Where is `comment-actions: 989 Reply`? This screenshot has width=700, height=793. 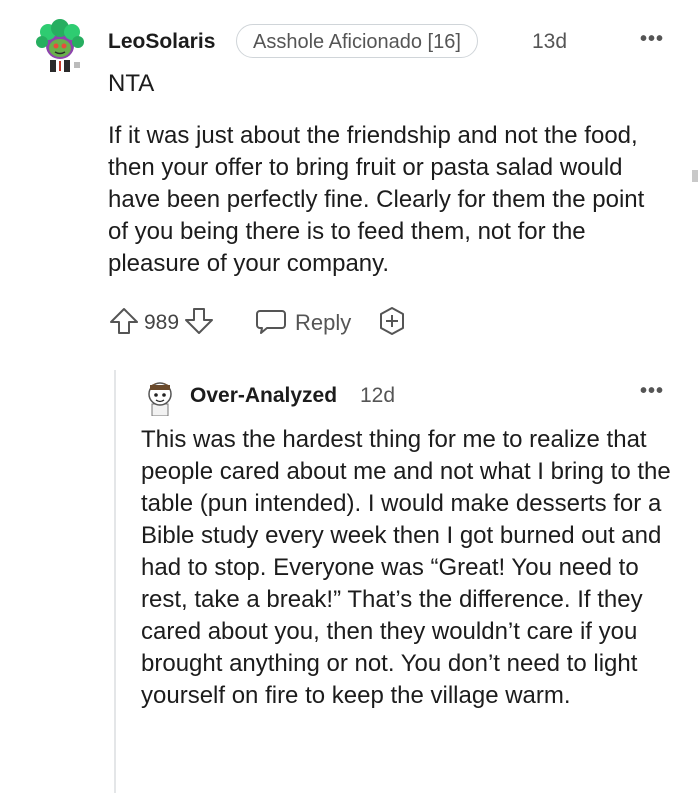
comment-actions: 989 Reply is located at coordinates (257, 323).